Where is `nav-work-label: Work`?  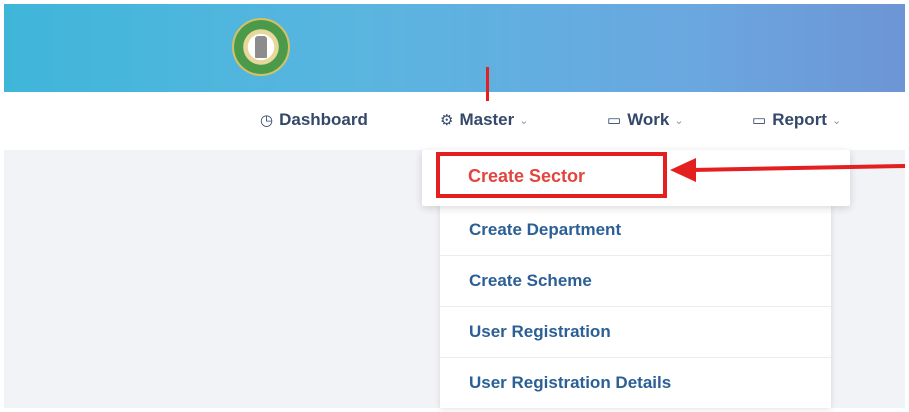 nav-work-label: Work is located at coordinates (648, 119).